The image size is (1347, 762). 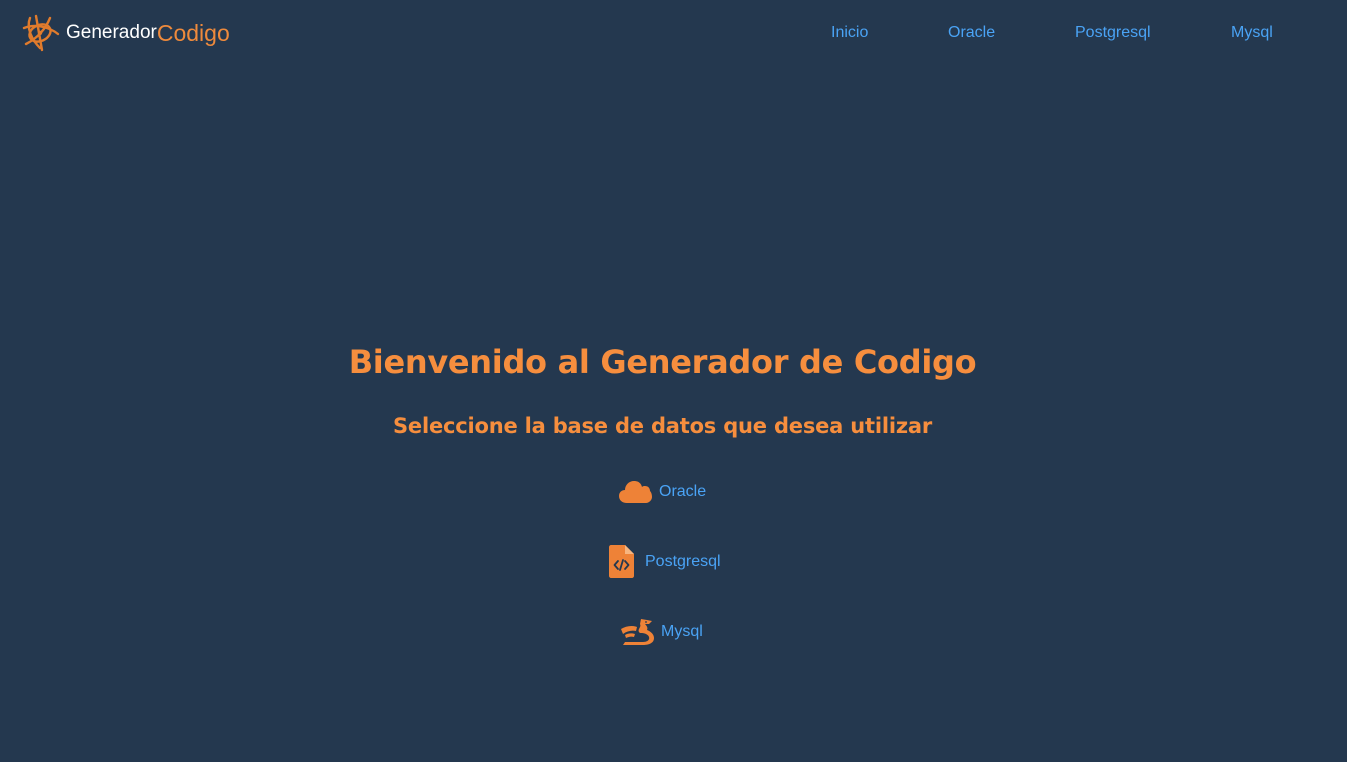 I want to click on nav-link-oracle: Oracle, so click(x=971, y=33).